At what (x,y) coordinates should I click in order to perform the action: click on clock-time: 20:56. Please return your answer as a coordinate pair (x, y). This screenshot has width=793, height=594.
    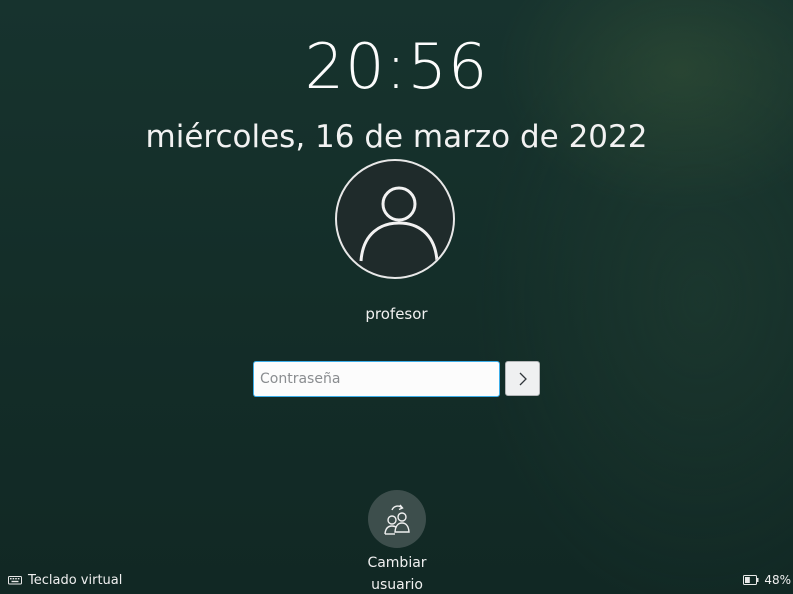
    Looking at the image, I should click on (396, 66).